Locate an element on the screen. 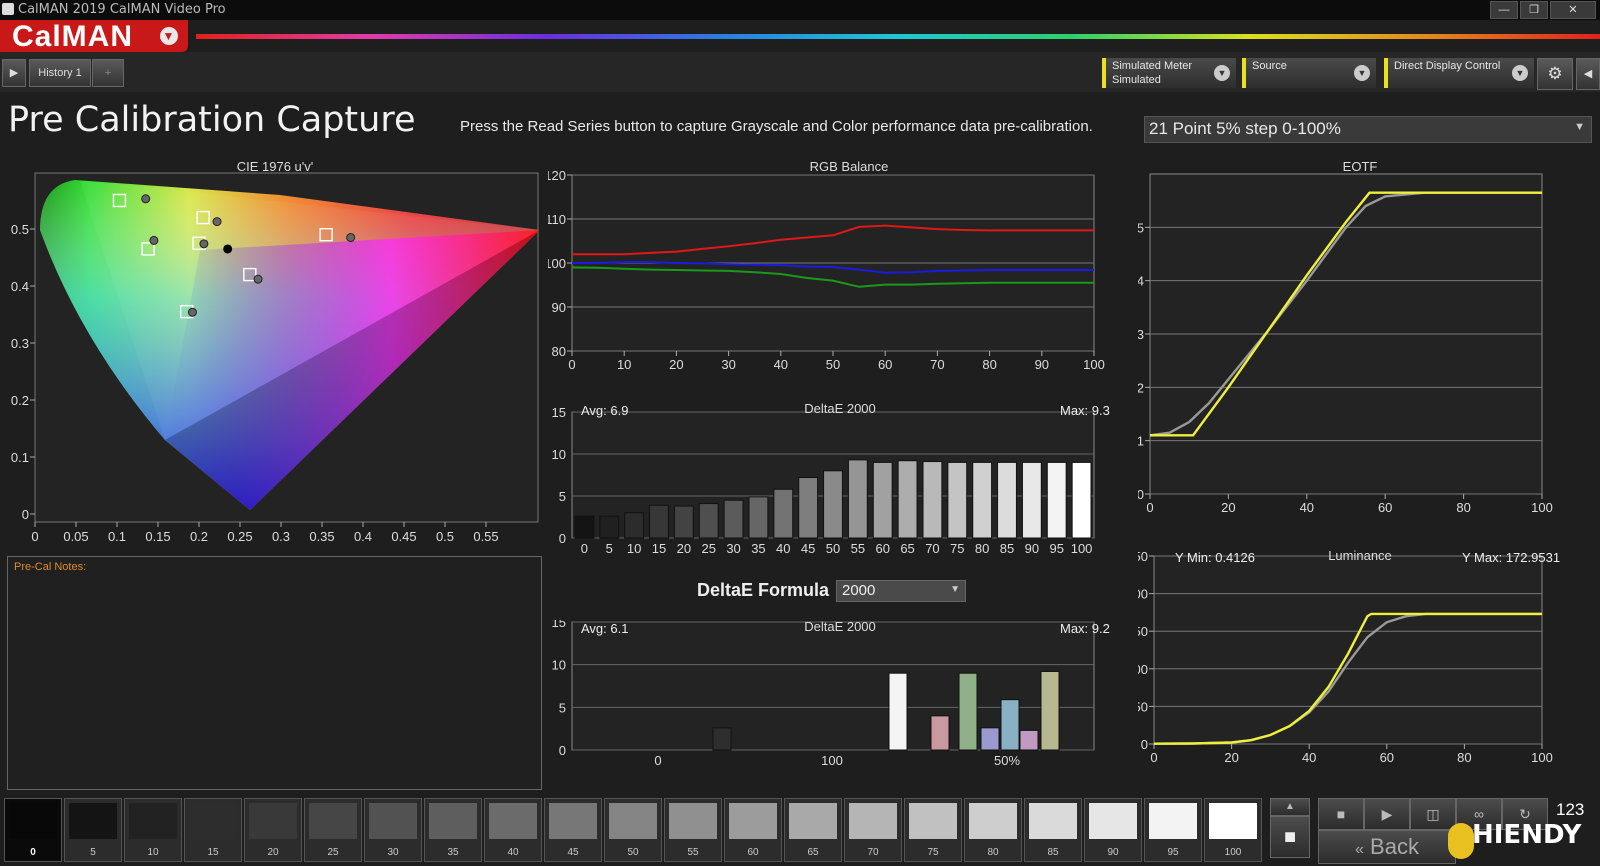 The width and height of the screenshot is (1600, 866). swatch-60: 60 is located at coordinates (753, 830).